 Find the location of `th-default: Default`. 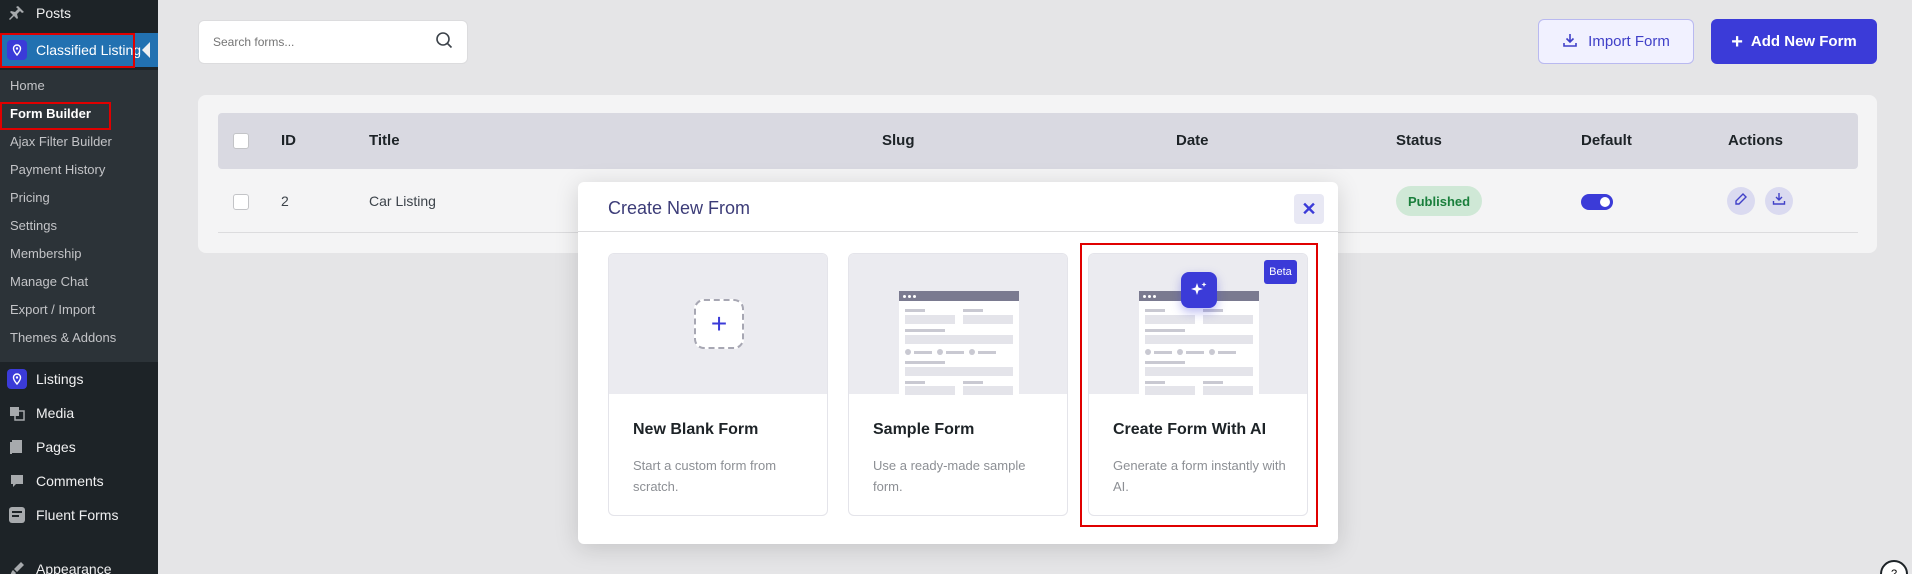

th-default: Default is located at coordinates (1606, 140).